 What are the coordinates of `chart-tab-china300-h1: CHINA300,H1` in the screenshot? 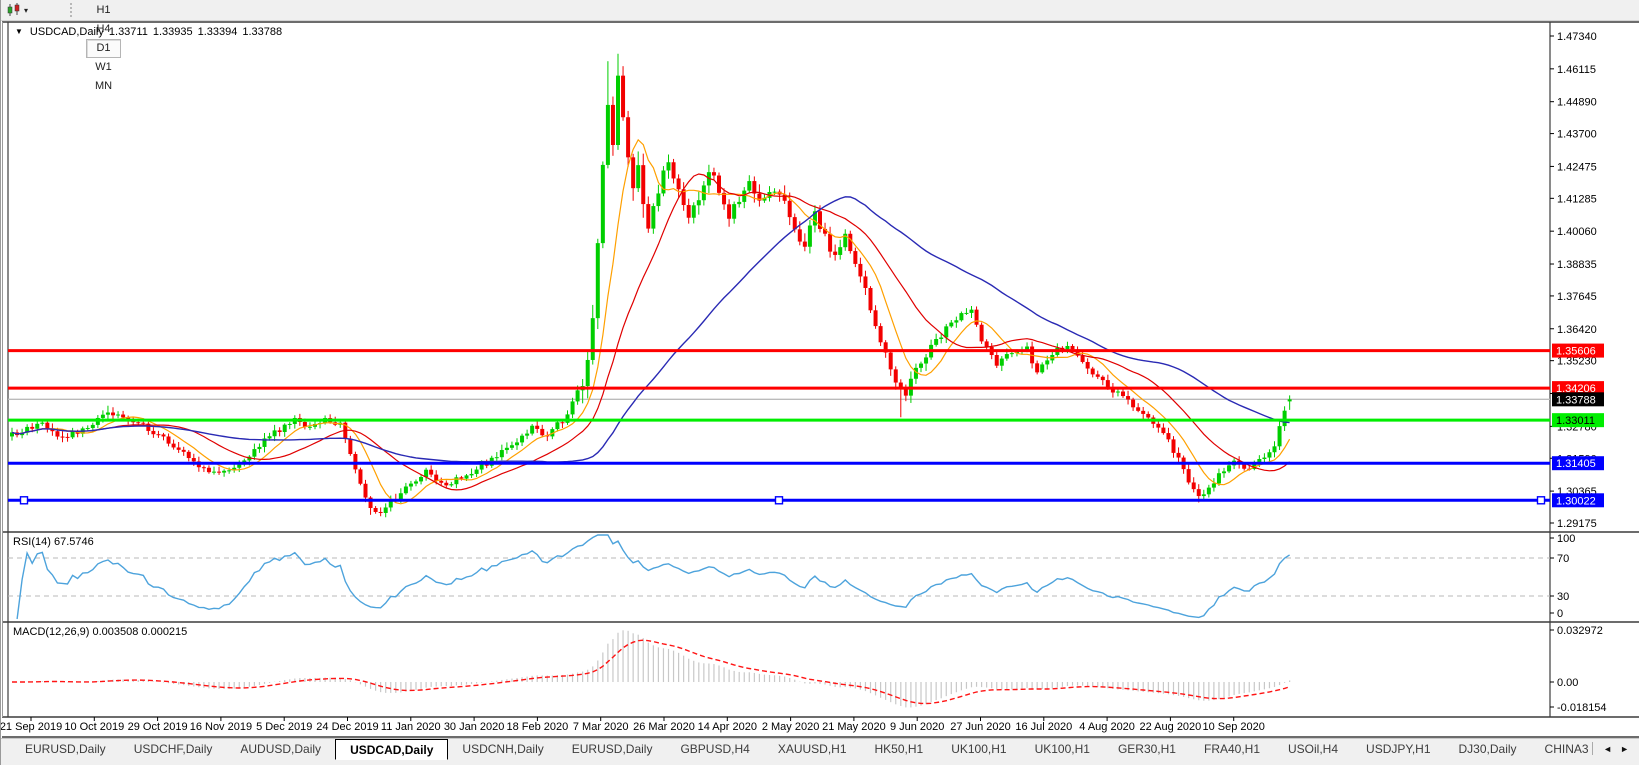 It's located at (1560, 748).